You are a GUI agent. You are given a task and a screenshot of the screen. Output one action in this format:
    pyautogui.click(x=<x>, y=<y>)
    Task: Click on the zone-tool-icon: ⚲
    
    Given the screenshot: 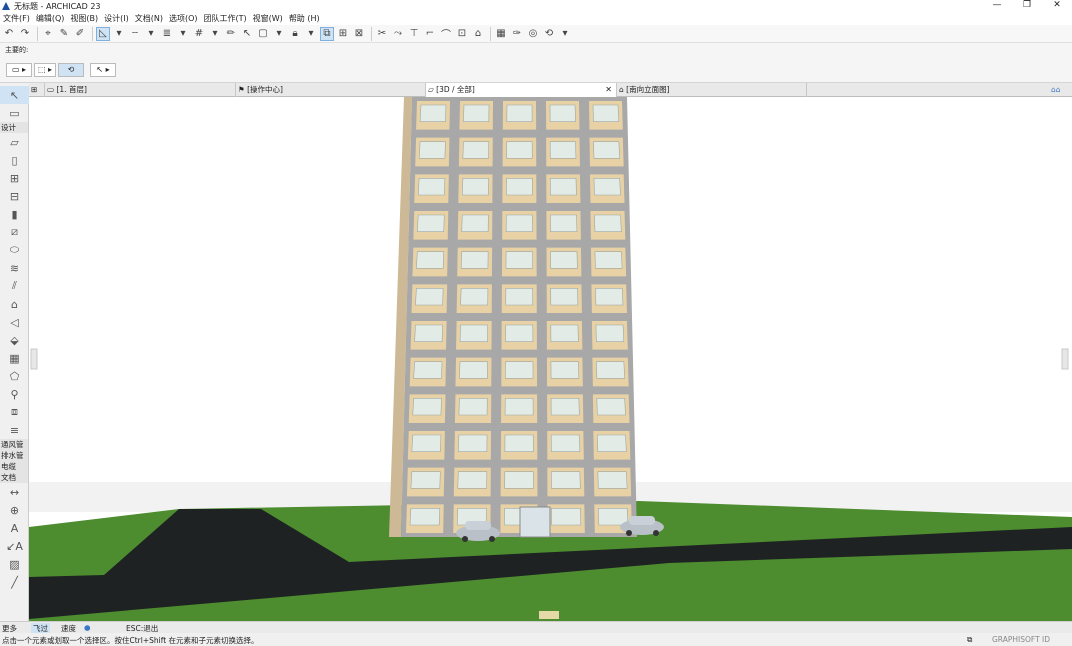 What is the action you would take?
    pyautogui.click(x=14, y=394)
    